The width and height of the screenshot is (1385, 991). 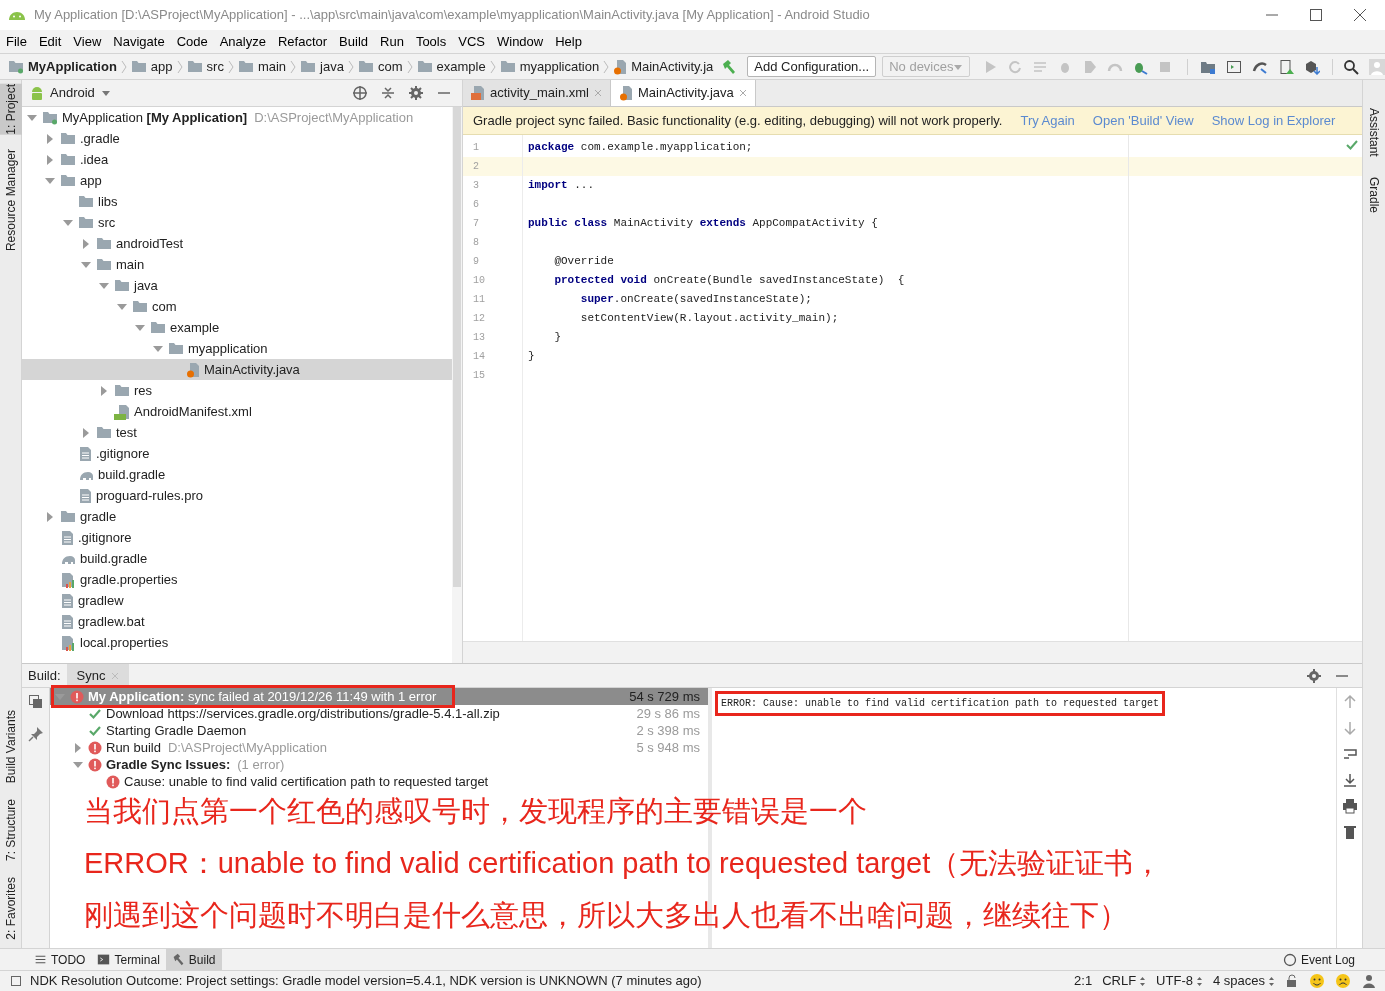 What do you see at coordinates (237, 621) in the screenshot?
I see `tree-row: gradlew.bat` at bounding box center [237, 621].